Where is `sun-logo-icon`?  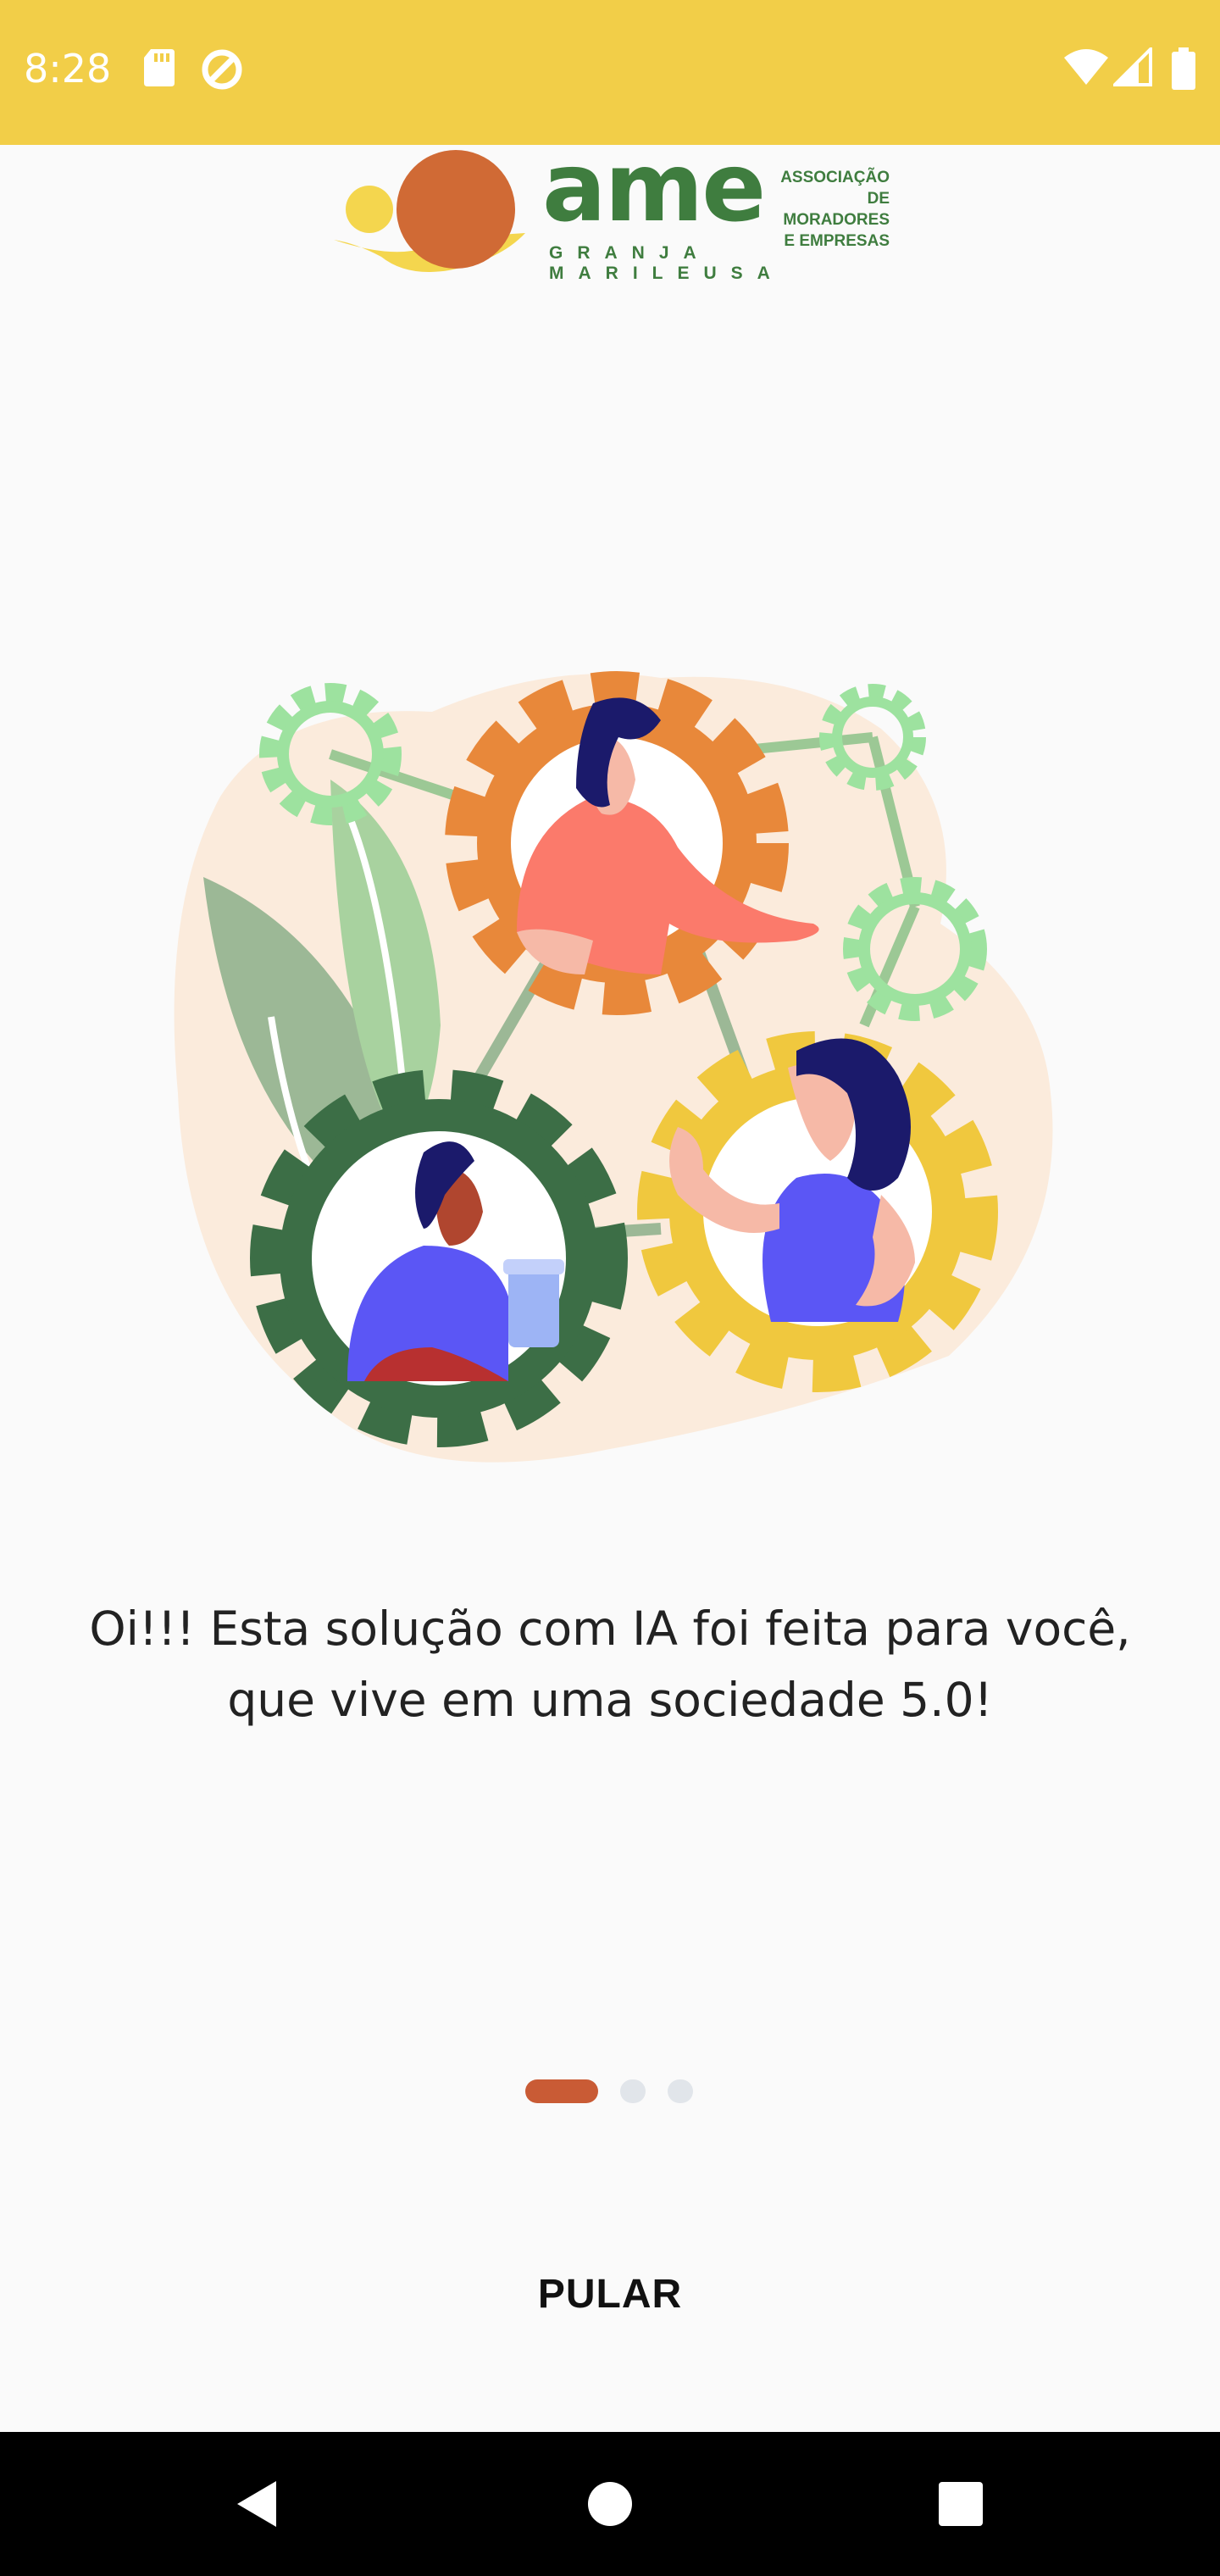
sun-logo-icon is located at coordinates (429, 211).